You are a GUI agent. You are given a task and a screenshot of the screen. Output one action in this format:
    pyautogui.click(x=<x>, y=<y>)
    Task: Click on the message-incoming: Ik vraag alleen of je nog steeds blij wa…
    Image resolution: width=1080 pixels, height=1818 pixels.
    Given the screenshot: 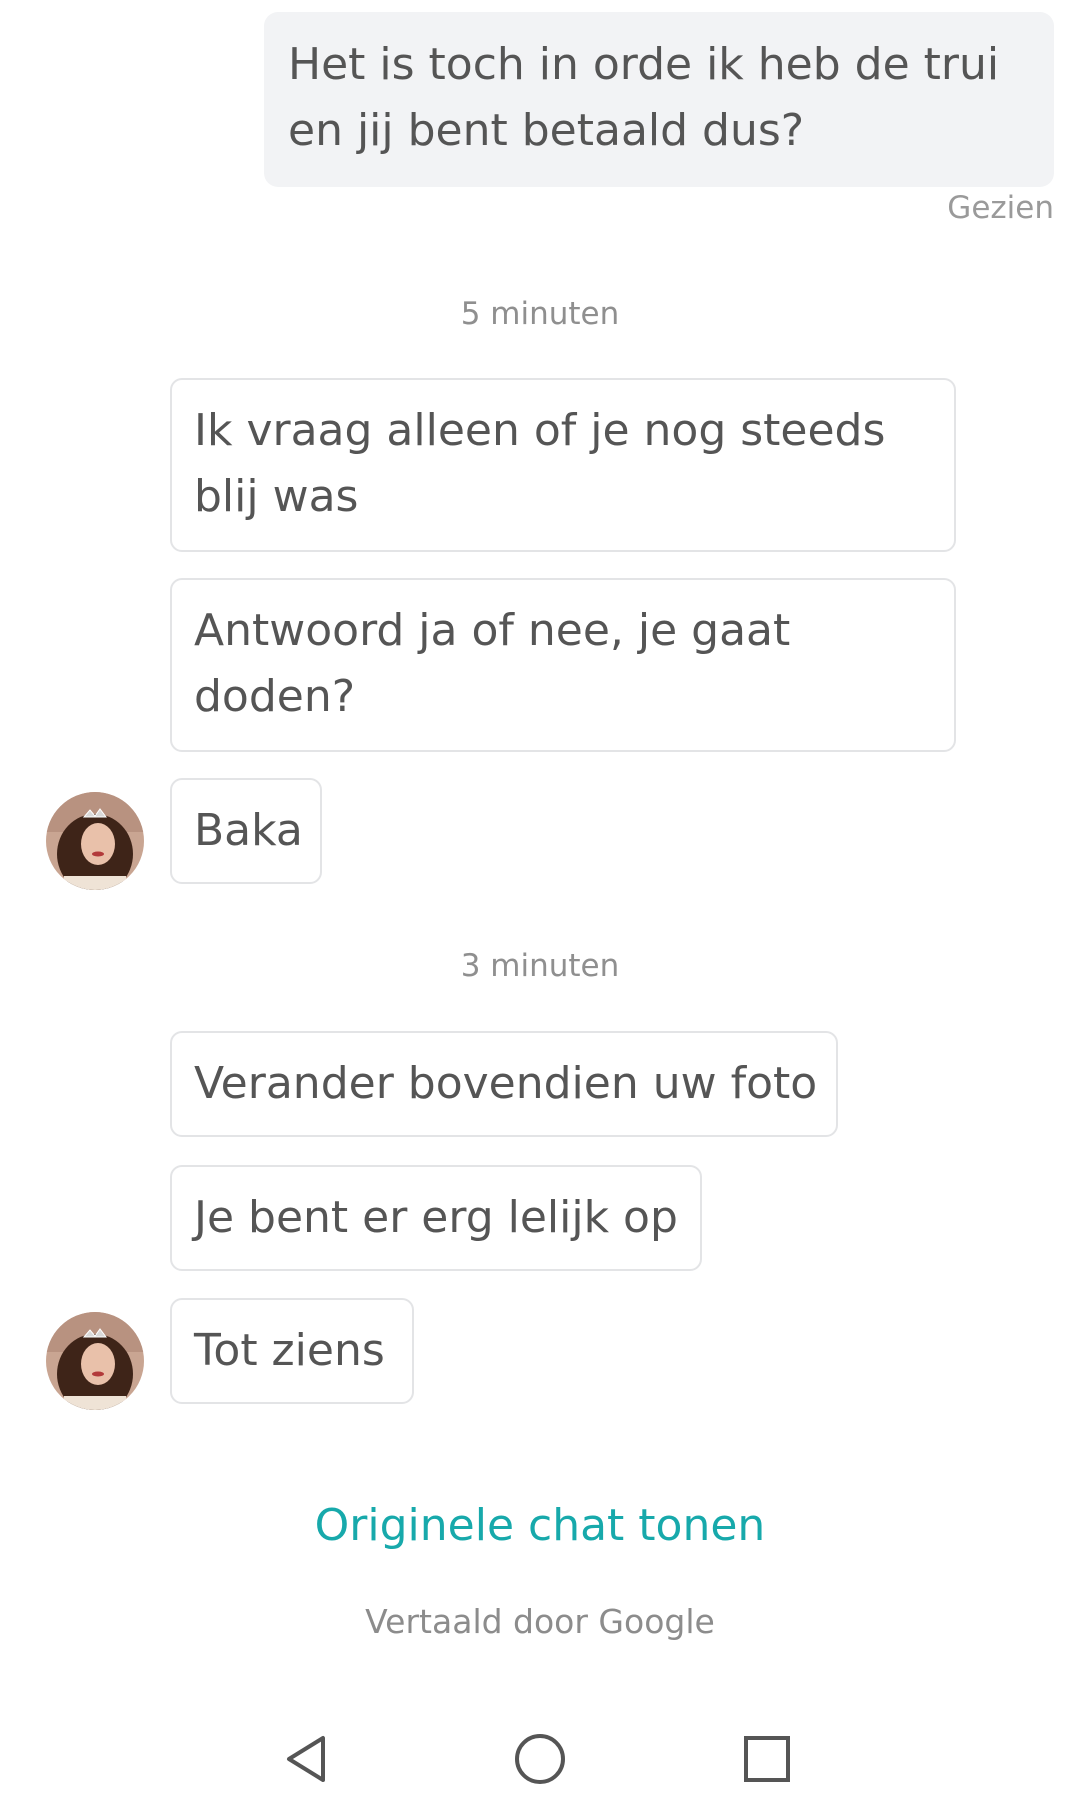 What is the action you would take?
    pyautogui.click(x=563, y=465)
    